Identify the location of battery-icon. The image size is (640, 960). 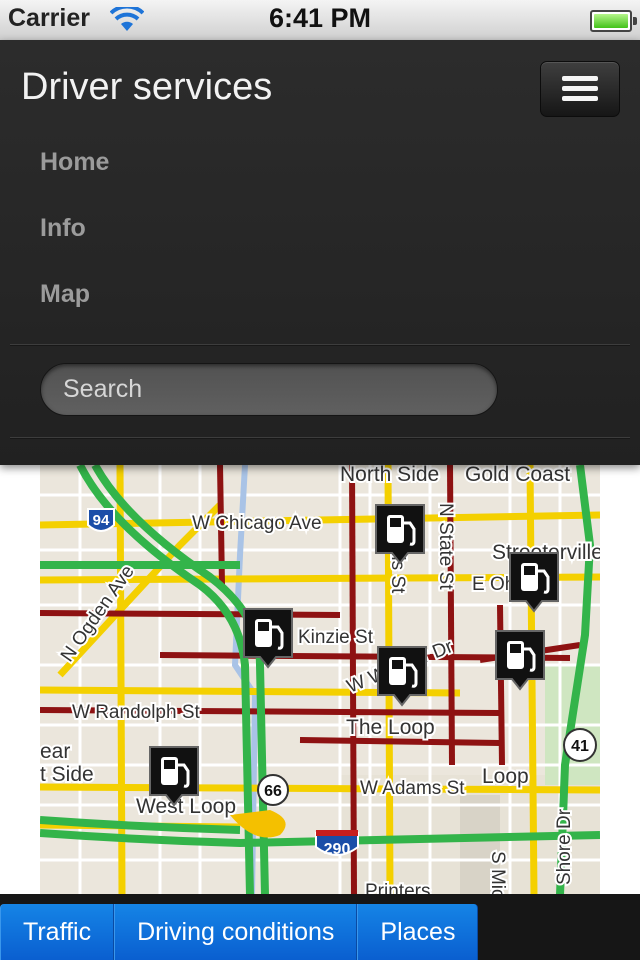
(613, 21).